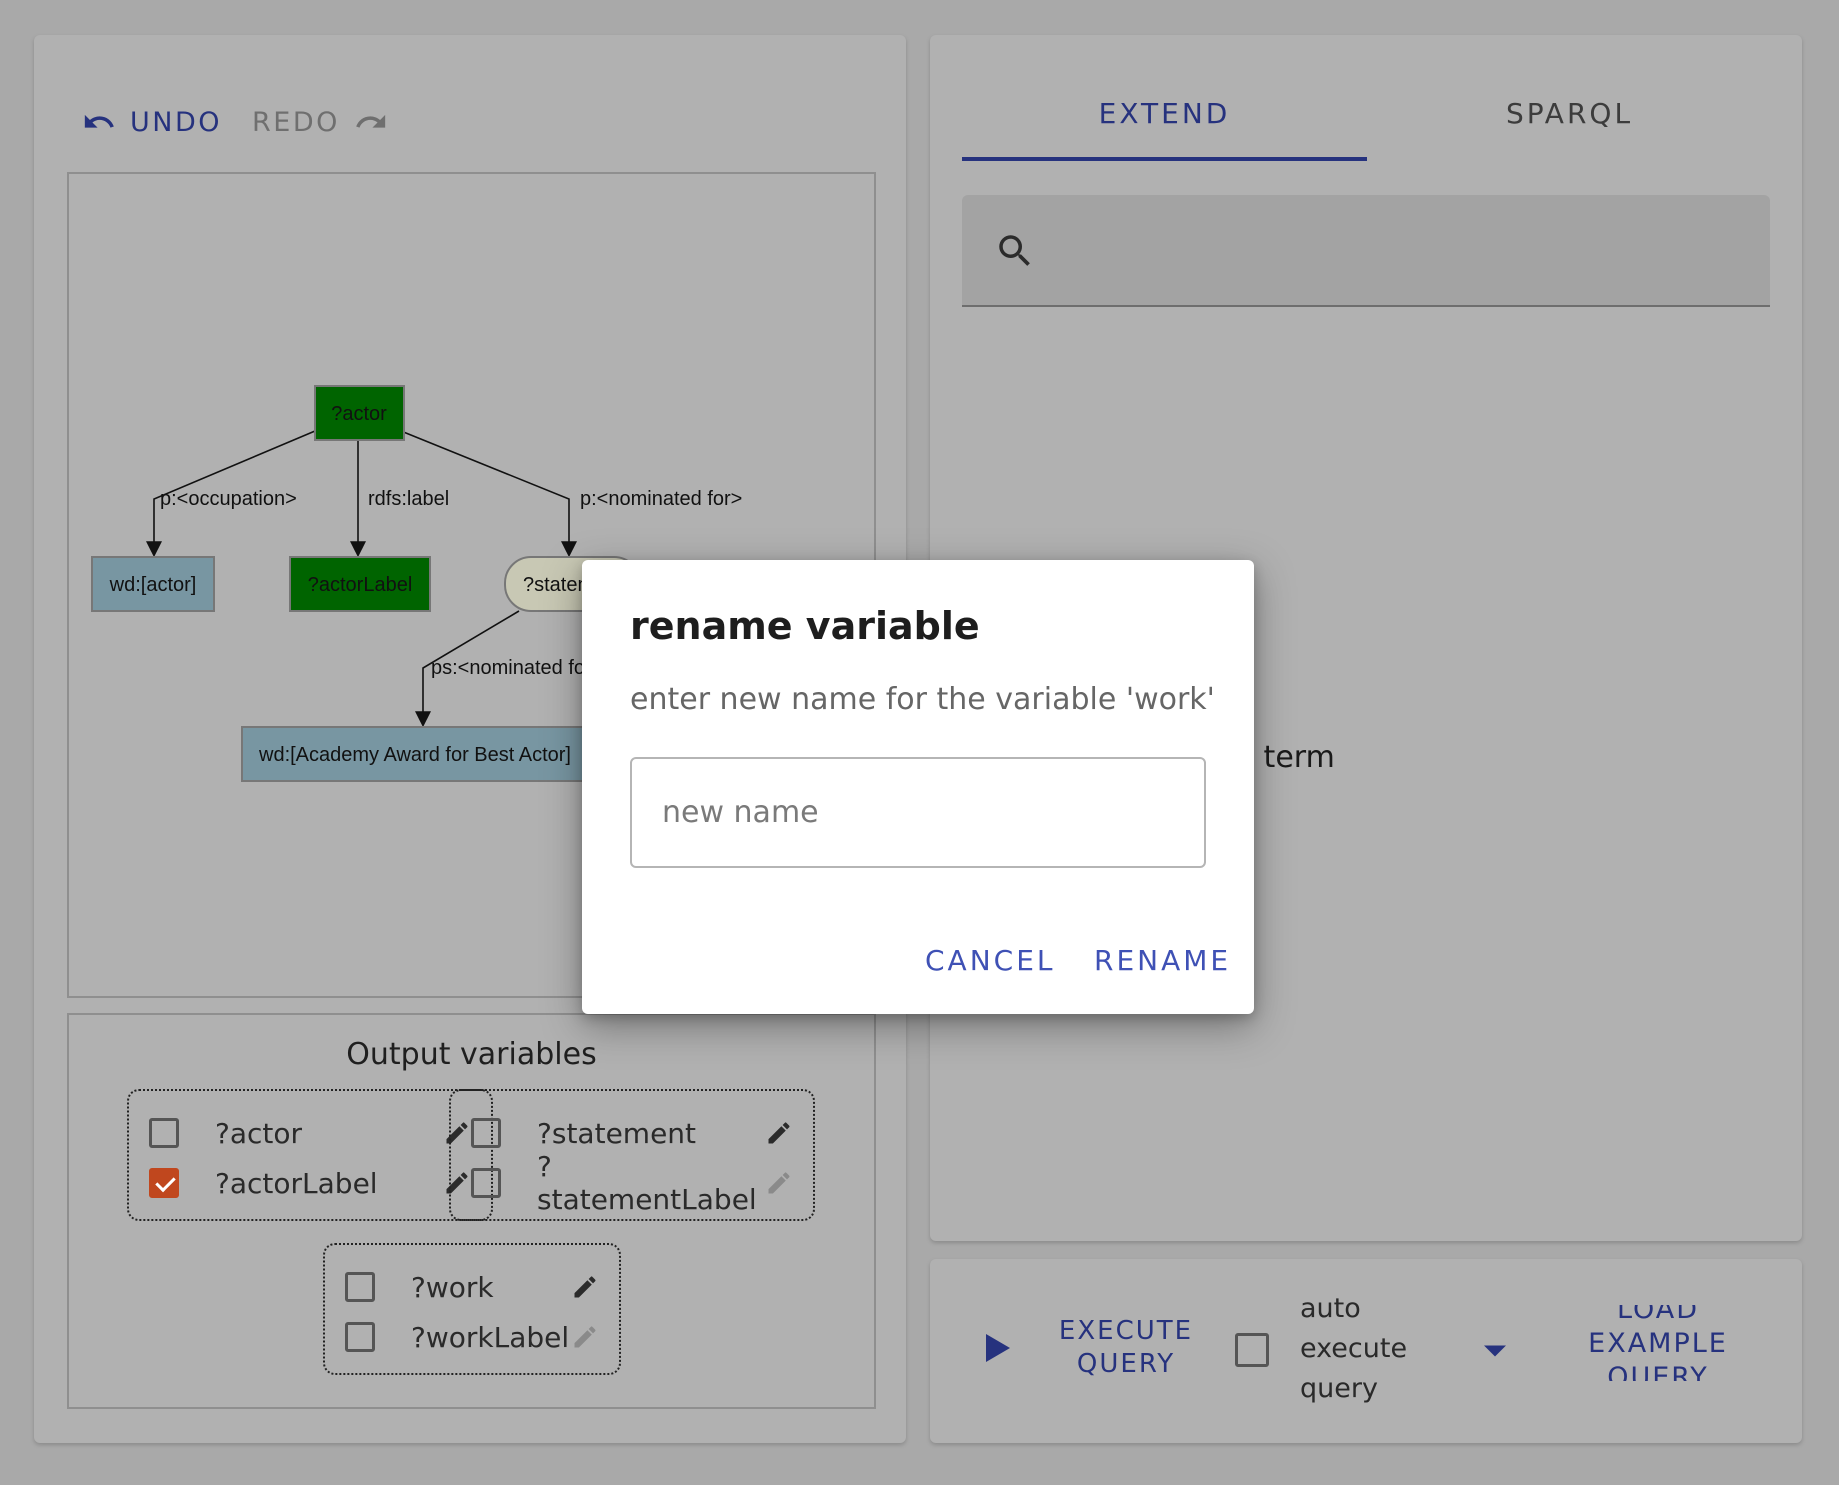 The height and width of the screenshot is (1485, 1839). I want to click on variable-row: ?workLabel, so click(472, 1337).